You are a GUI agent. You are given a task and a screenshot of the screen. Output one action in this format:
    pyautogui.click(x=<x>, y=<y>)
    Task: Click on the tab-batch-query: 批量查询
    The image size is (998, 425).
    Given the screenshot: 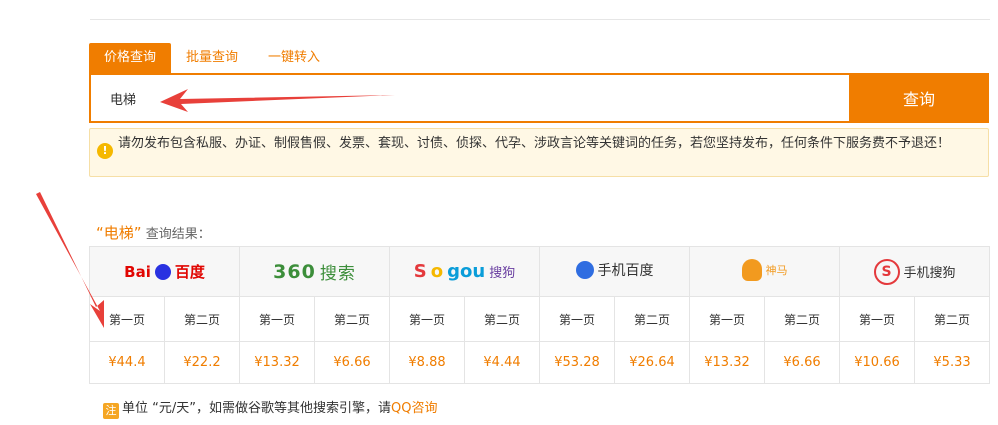 What is the action you would take?
    pyautogui.click(x=212, y=58)
    